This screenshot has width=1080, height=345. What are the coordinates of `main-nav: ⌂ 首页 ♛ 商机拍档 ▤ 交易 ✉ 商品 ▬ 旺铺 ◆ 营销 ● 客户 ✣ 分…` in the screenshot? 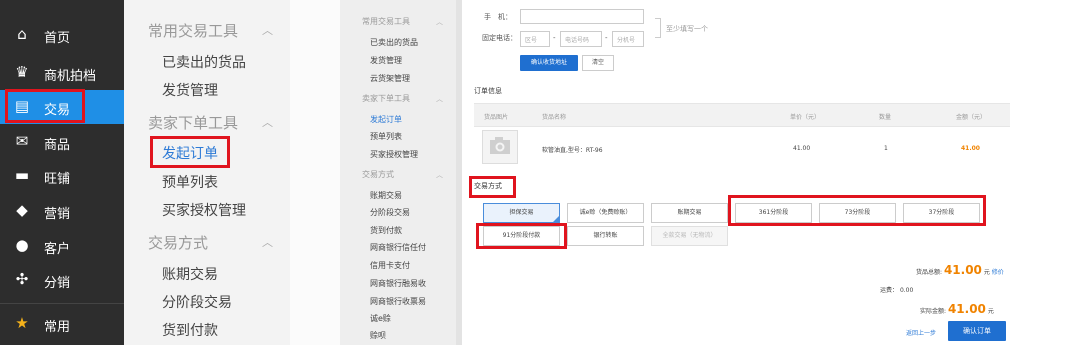 It's located at (62, 172).